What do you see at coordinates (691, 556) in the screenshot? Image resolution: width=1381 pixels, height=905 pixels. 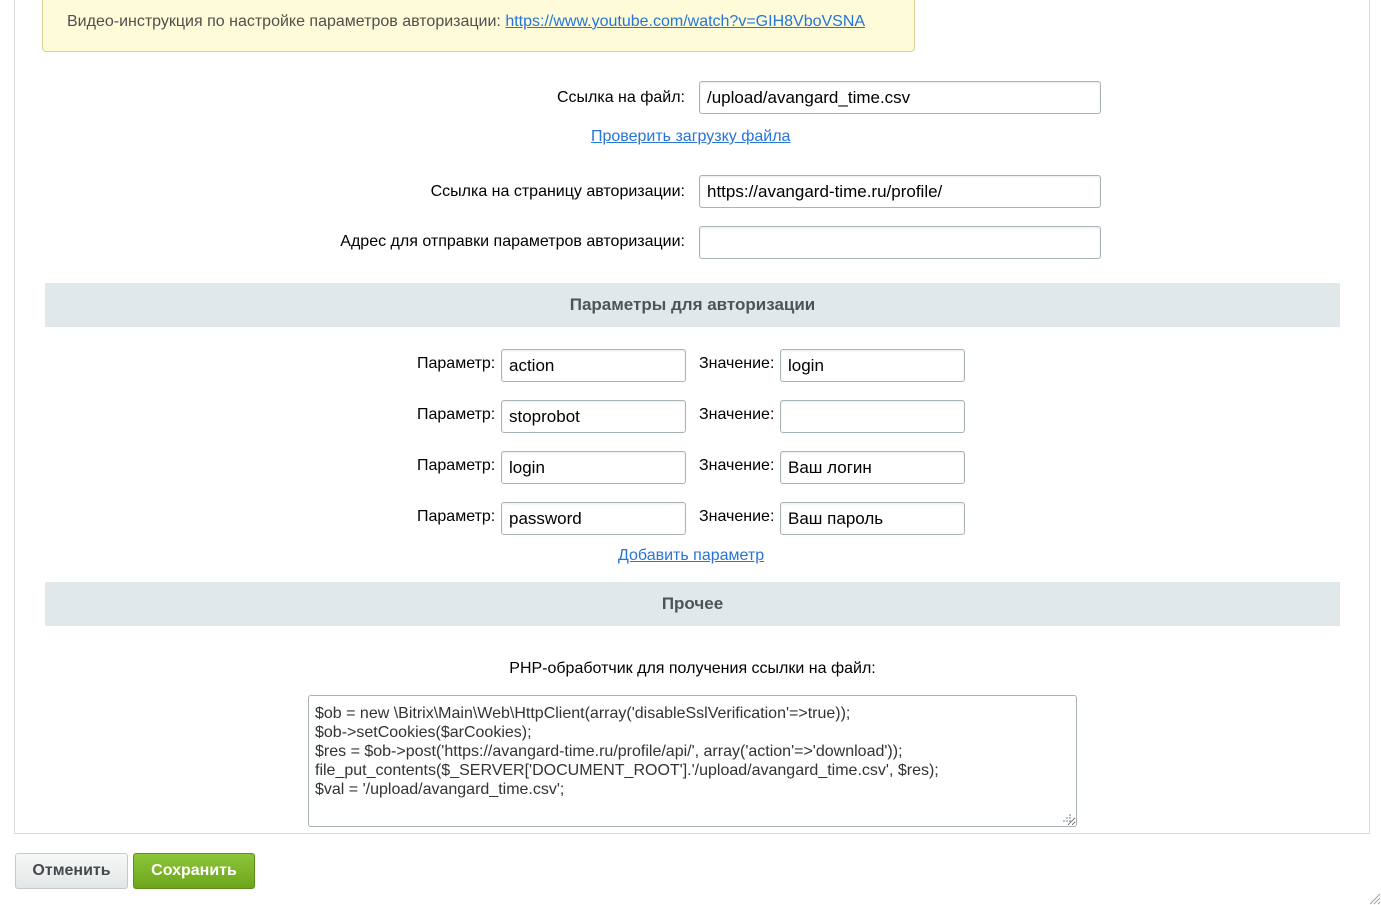 I see `add-parameter-link: Добавить параметр` at bounding box center [691, 556].